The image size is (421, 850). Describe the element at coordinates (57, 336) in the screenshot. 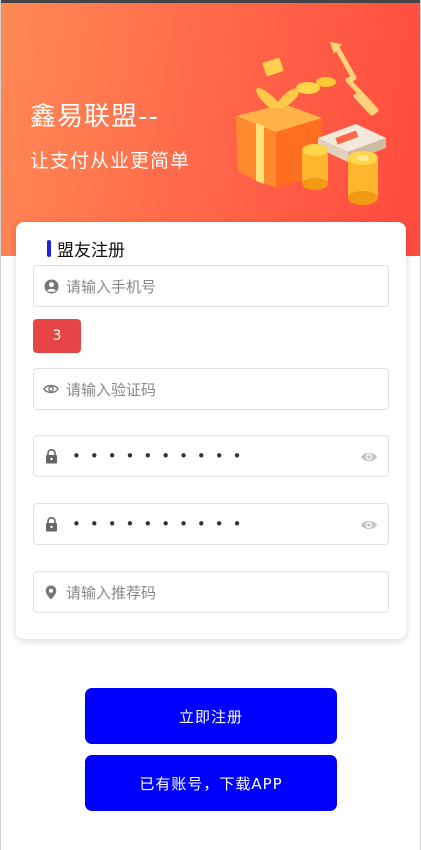

I see `send-code-countdown: 3` at that location.